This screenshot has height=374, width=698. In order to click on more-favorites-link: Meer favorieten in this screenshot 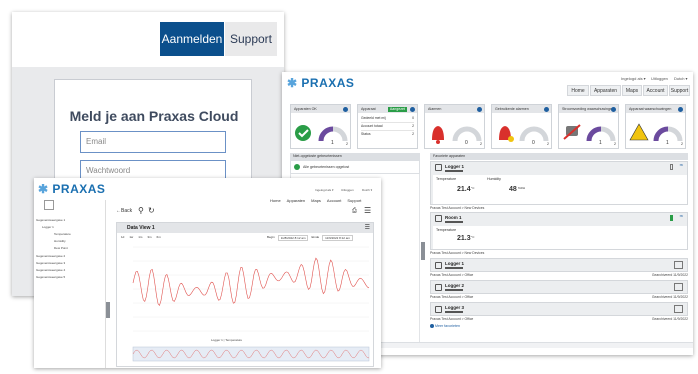, I will do `click(445, 326)`.